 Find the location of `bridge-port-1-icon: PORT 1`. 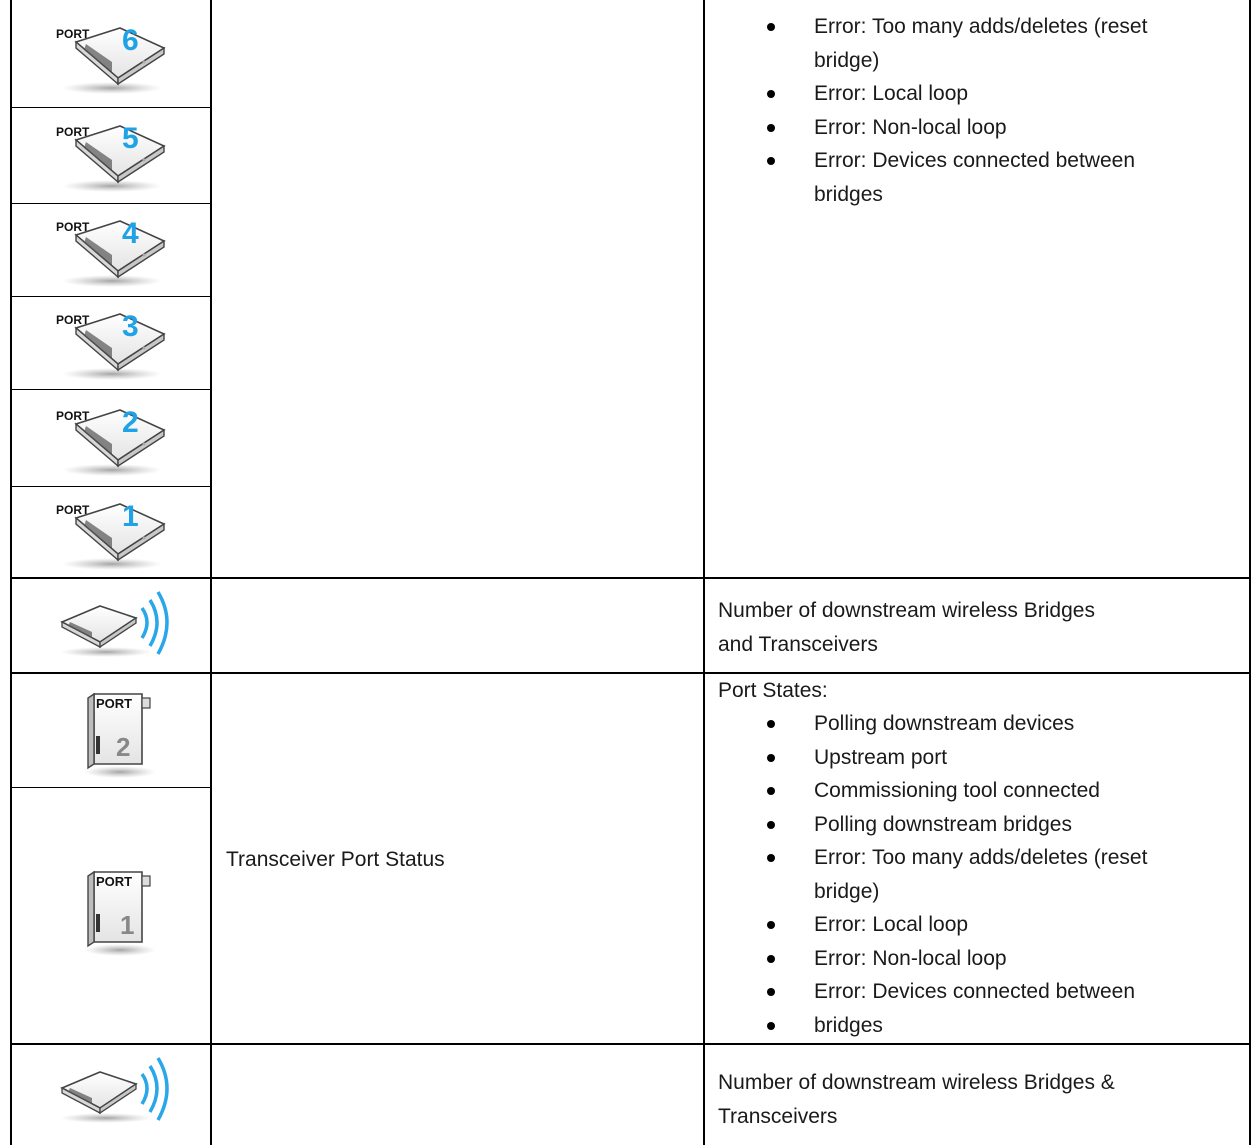

bridge-port-1-icon: PORT 1 is located at coordinates (114, 532).